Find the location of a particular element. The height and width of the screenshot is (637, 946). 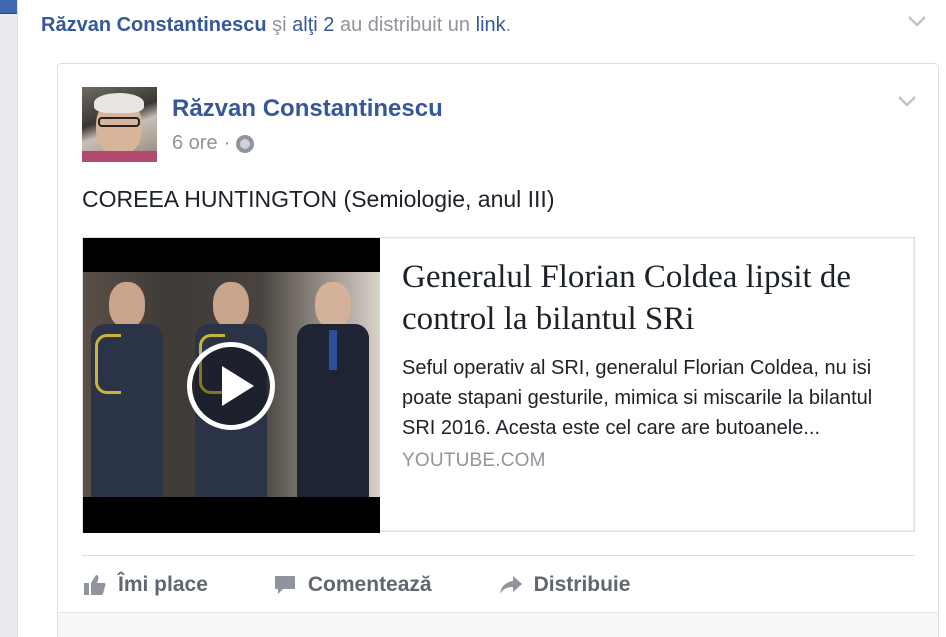

play-icon is located at coordinates (231, 386).